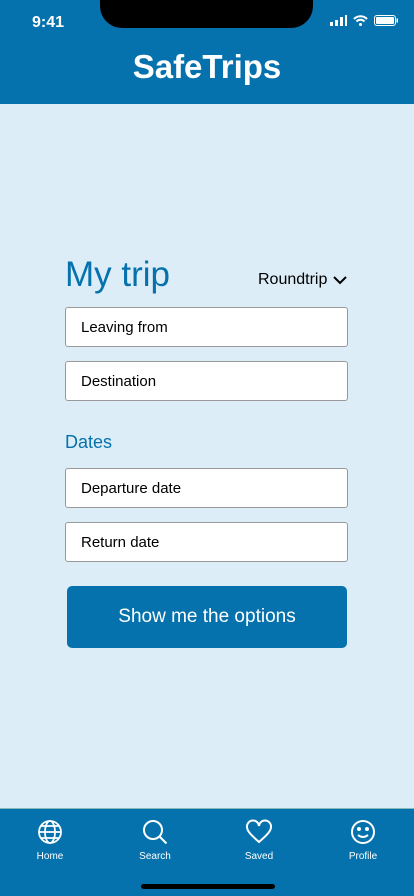 This screenshot has width=414, height=896. Describe the element at coordinates (50, 832) in the screenshot. I see `globe-icon` at that location.